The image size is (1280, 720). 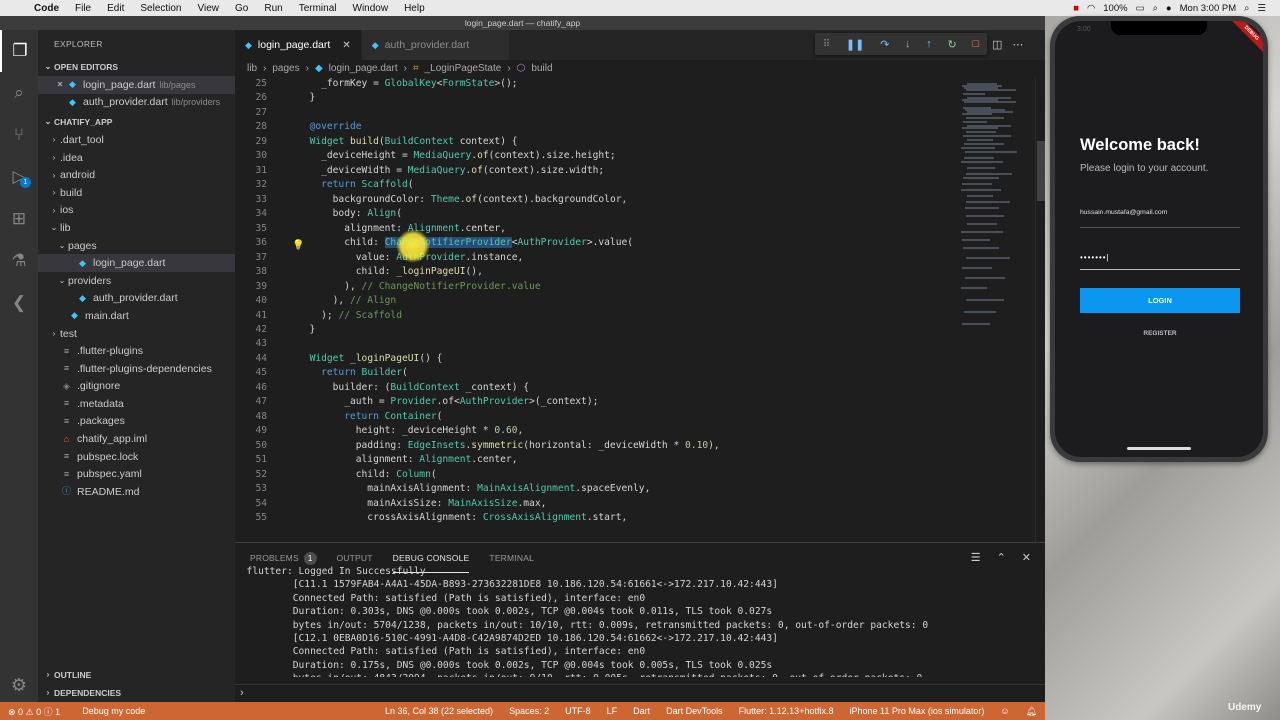 What do you see at coordinates (273, 8) in the screenshot?
I see `menu-run: Run` at bounding box center [273, 8].